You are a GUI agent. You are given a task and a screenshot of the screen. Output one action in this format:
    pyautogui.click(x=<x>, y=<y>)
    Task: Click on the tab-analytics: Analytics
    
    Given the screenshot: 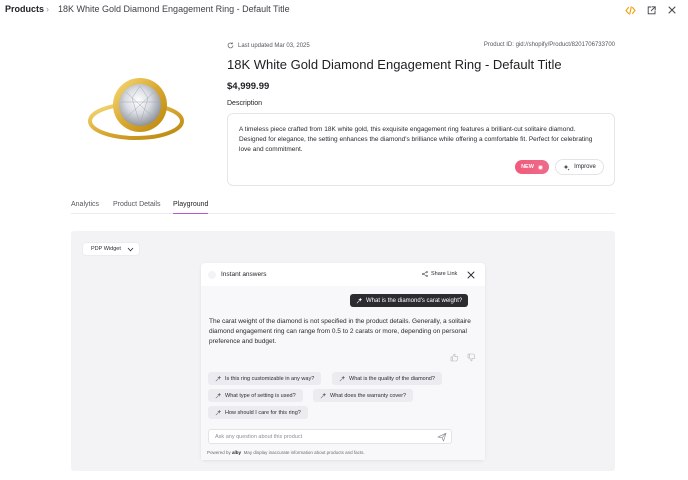 What is the action you would take?
    pyautogui.click(x=85, y=207)
    